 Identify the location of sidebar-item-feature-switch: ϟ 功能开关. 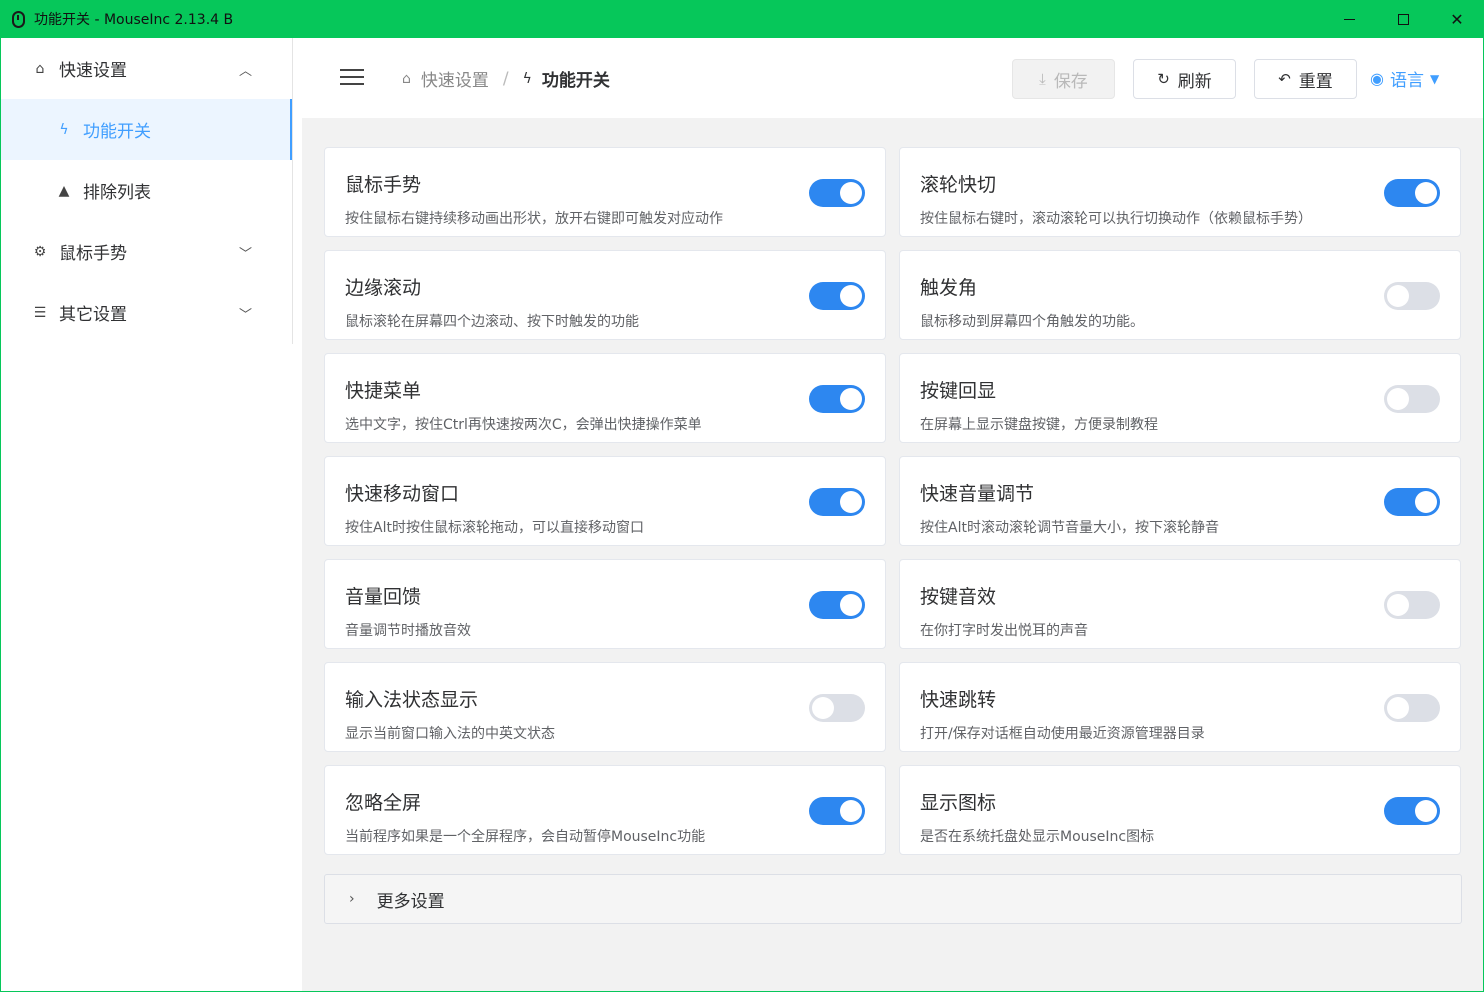
(146, 129).